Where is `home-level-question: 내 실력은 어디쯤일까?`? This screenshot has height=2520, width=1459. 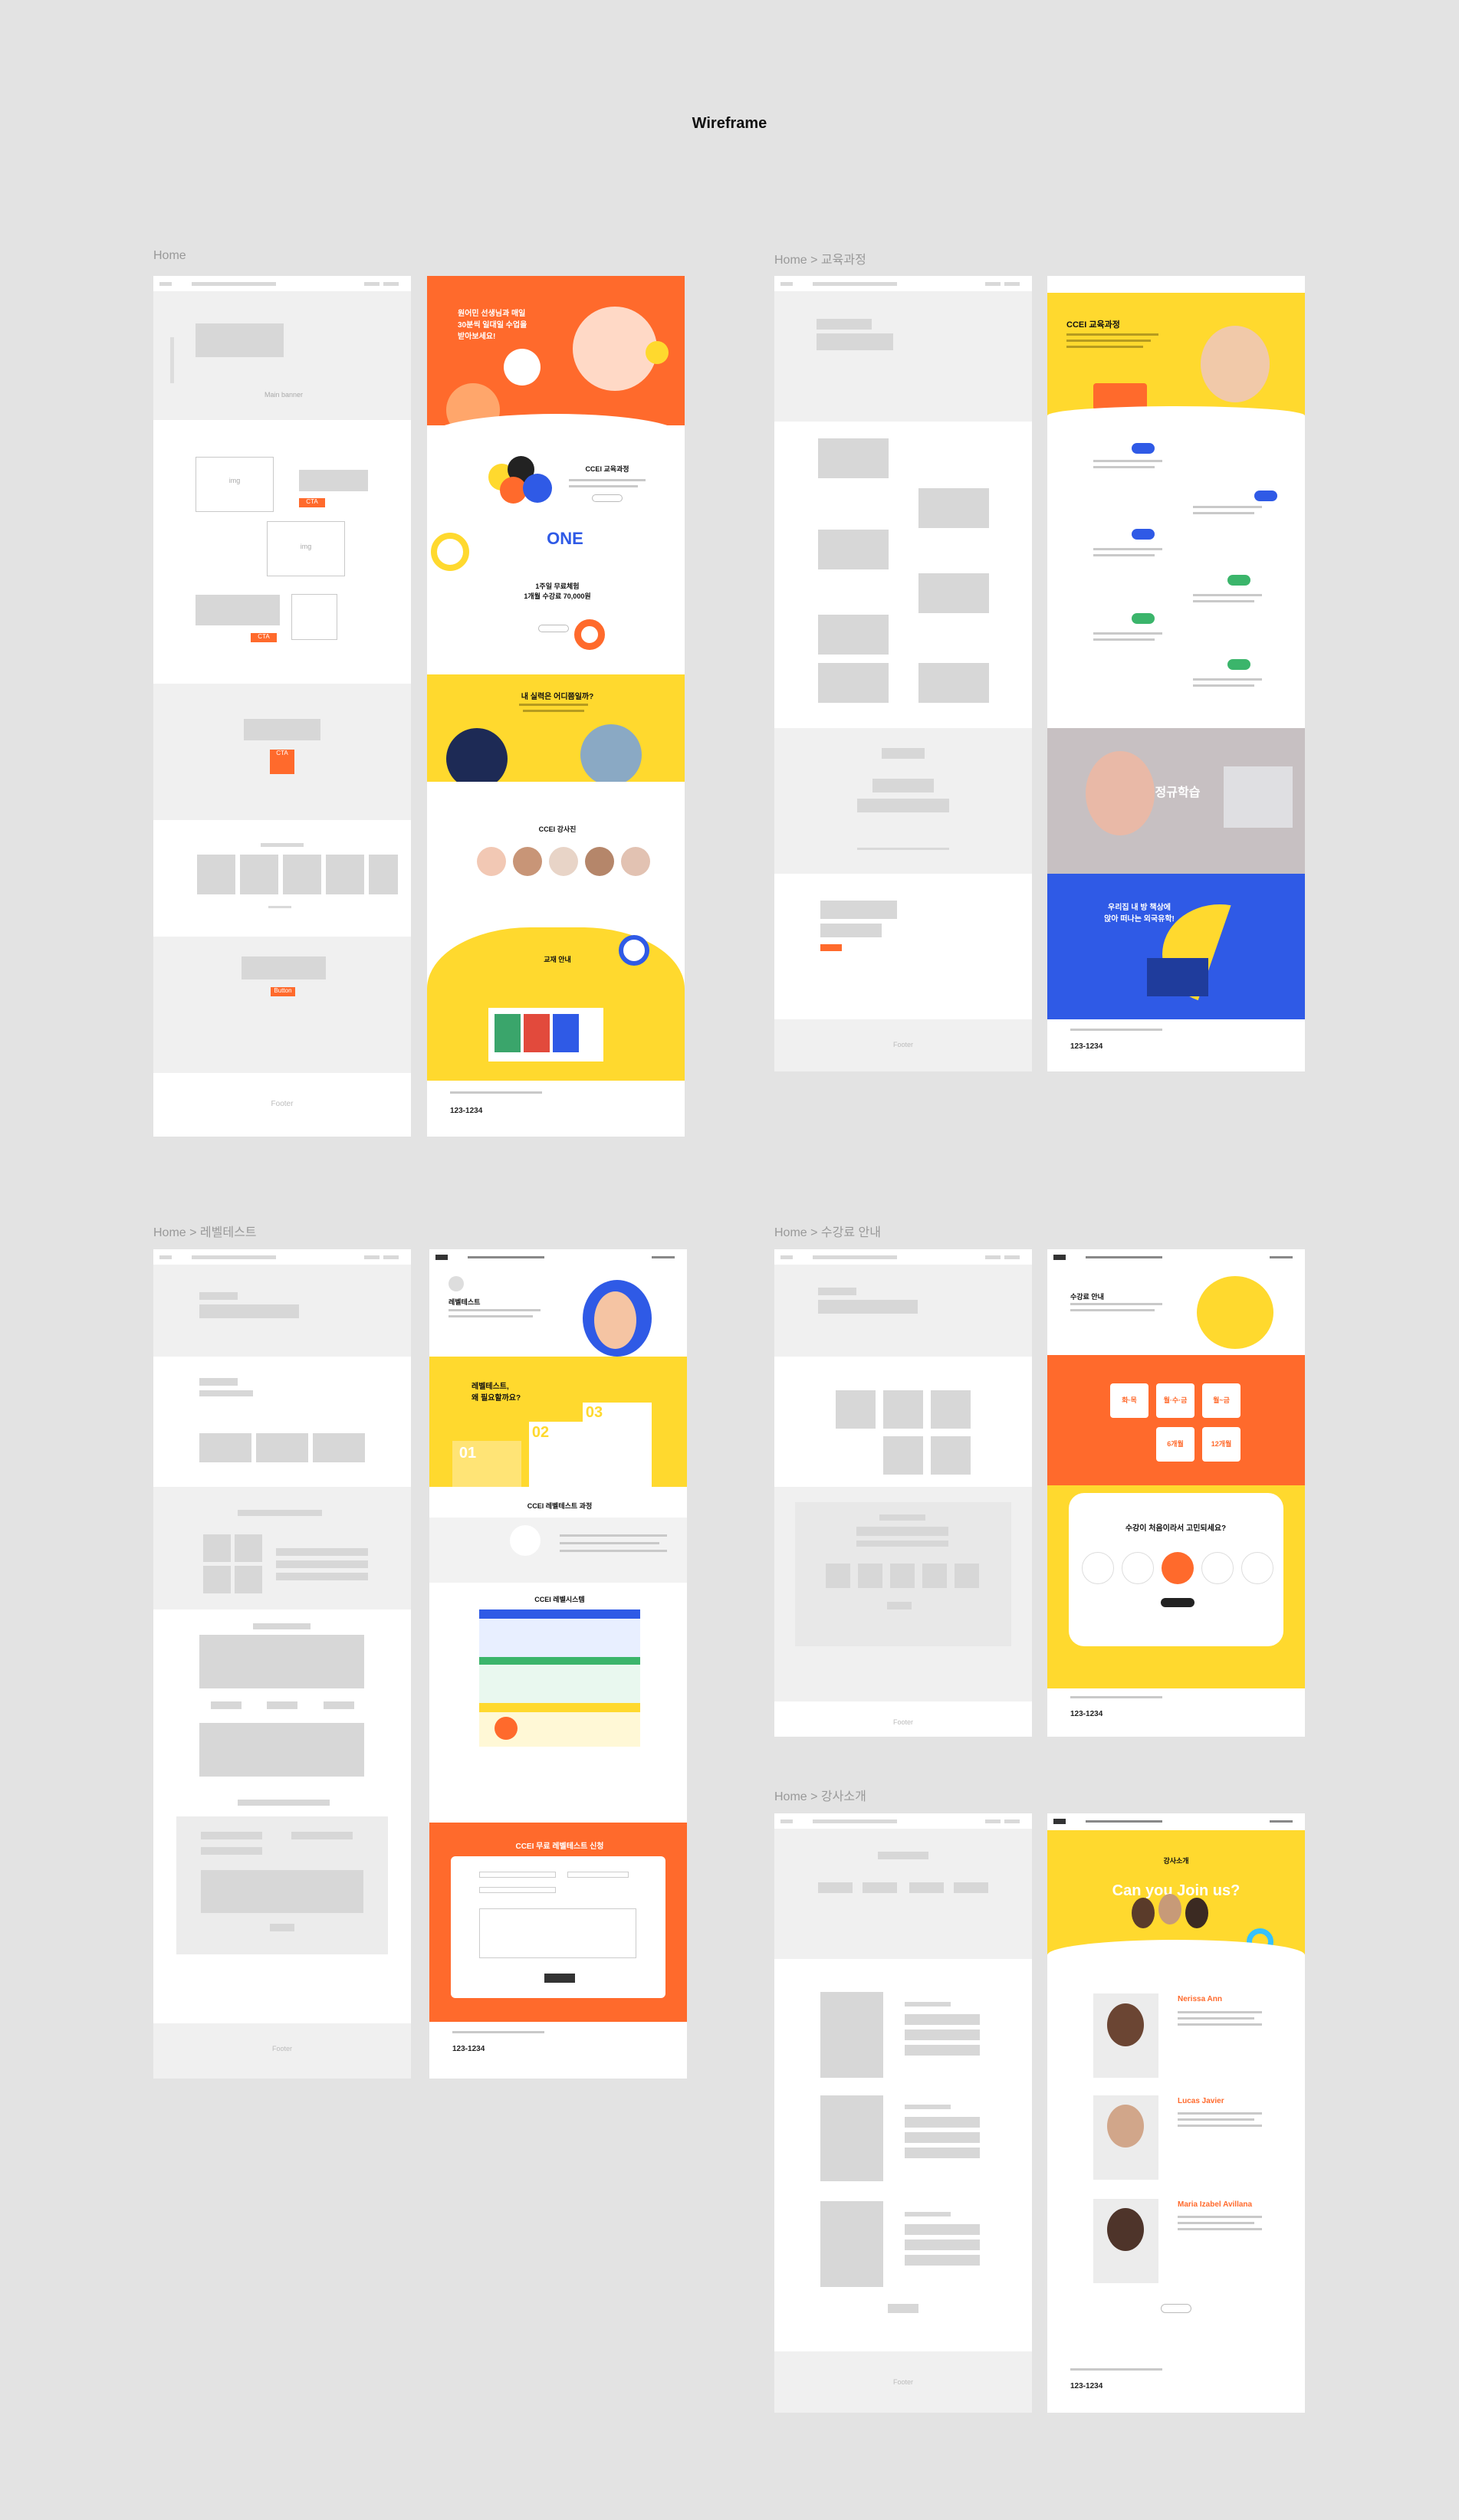 home-level-question: 내 실력은 어디쯤일까? is located at coordinates (557, 697).